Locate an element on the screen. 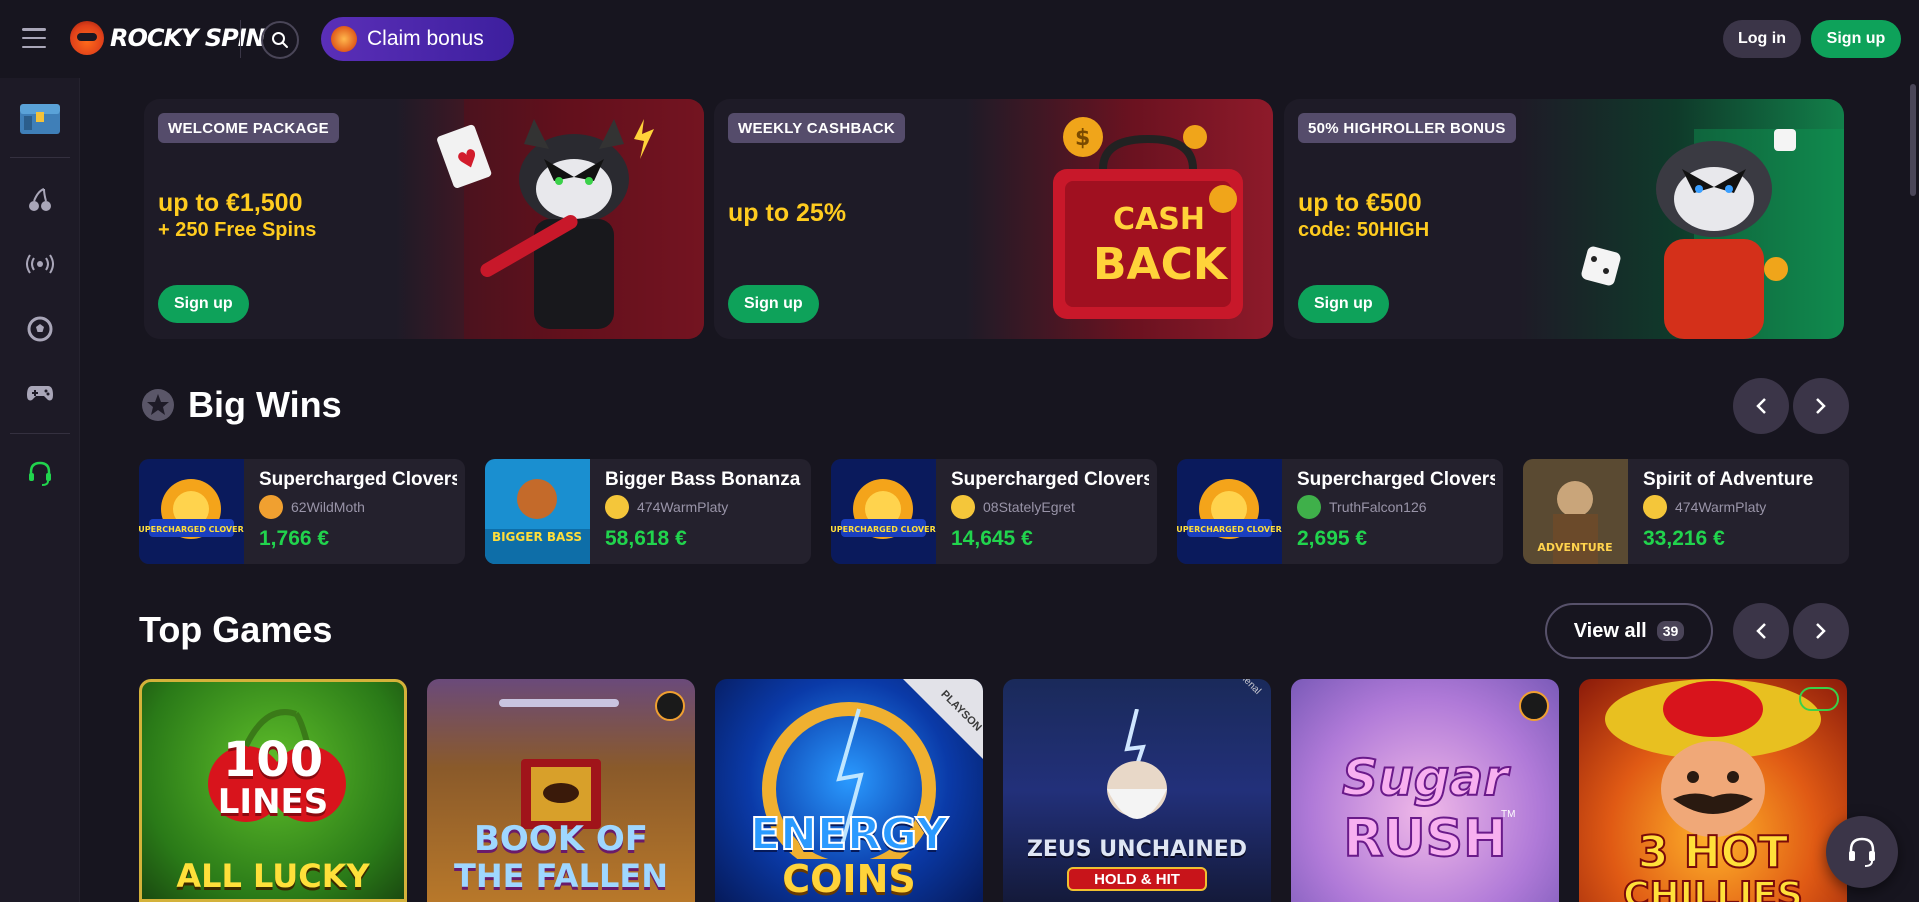  win-game-name: Bigger Bass Bonanza is located at coordinates (703, 479).